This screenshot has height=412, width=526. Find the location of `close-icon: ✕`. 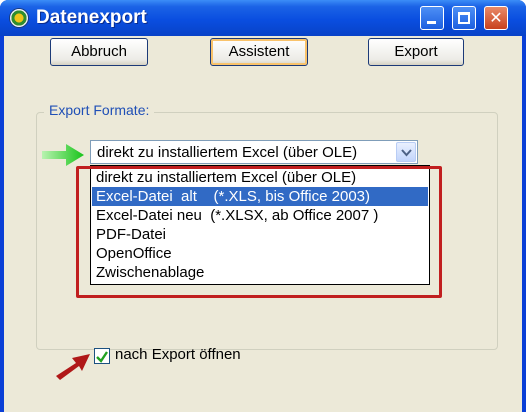

close-icon: ✕ is located at coordinates (496, 17).